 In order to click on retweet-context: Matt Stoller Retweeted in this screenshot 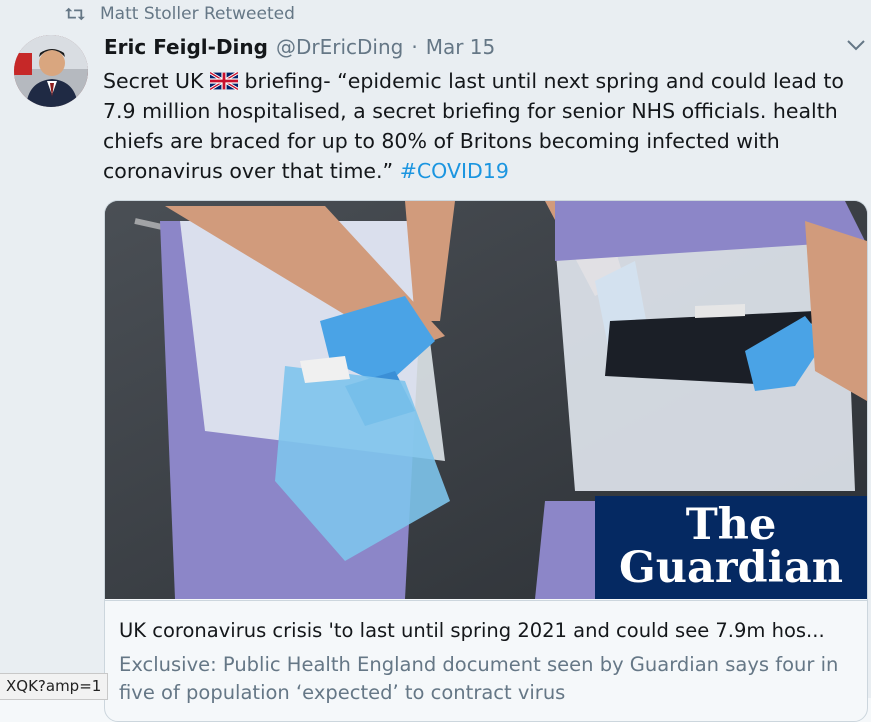, I will do `click(179, 14)`.